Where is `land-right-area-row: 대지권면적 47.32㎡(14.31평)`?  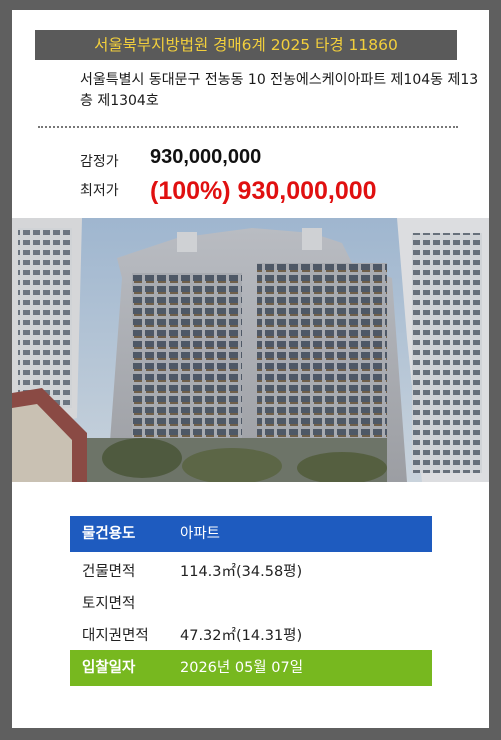
land-right-area-row: 대지권면적 47.32㎡(14.31평) is located at coordinates (251, 636).